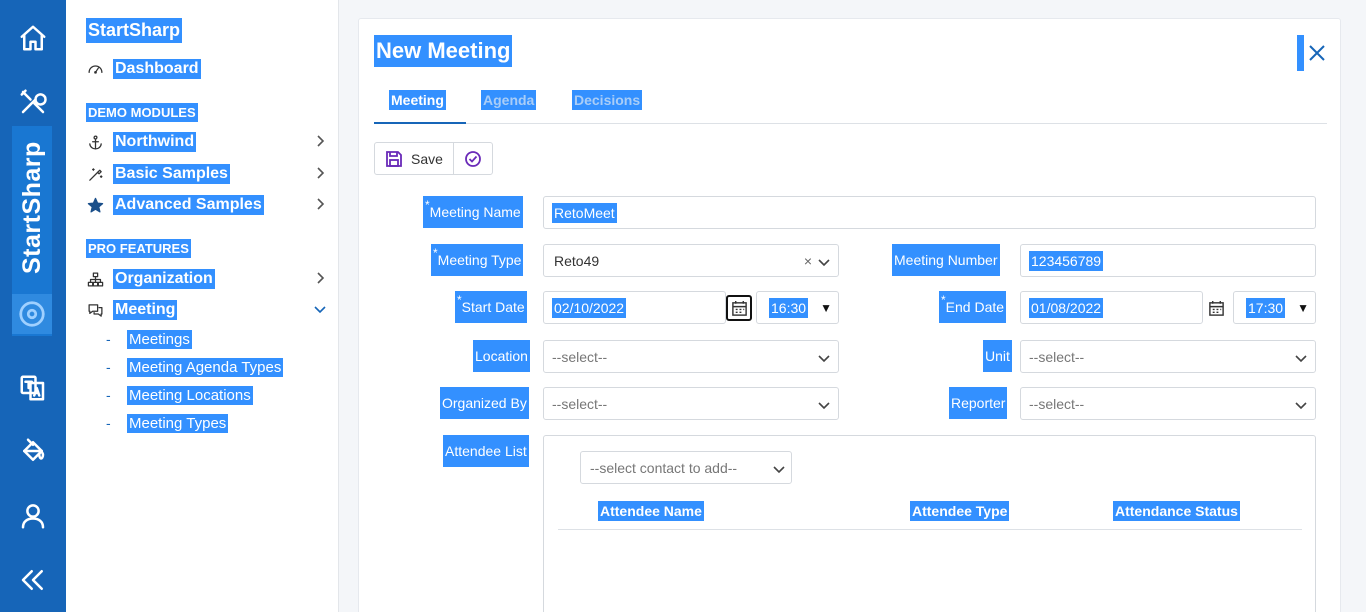  What do you see at coordinates (206, 310) in the screenshot?
I see `sidebar-item-meeting: Meeting` at bounding box center [206, 310].